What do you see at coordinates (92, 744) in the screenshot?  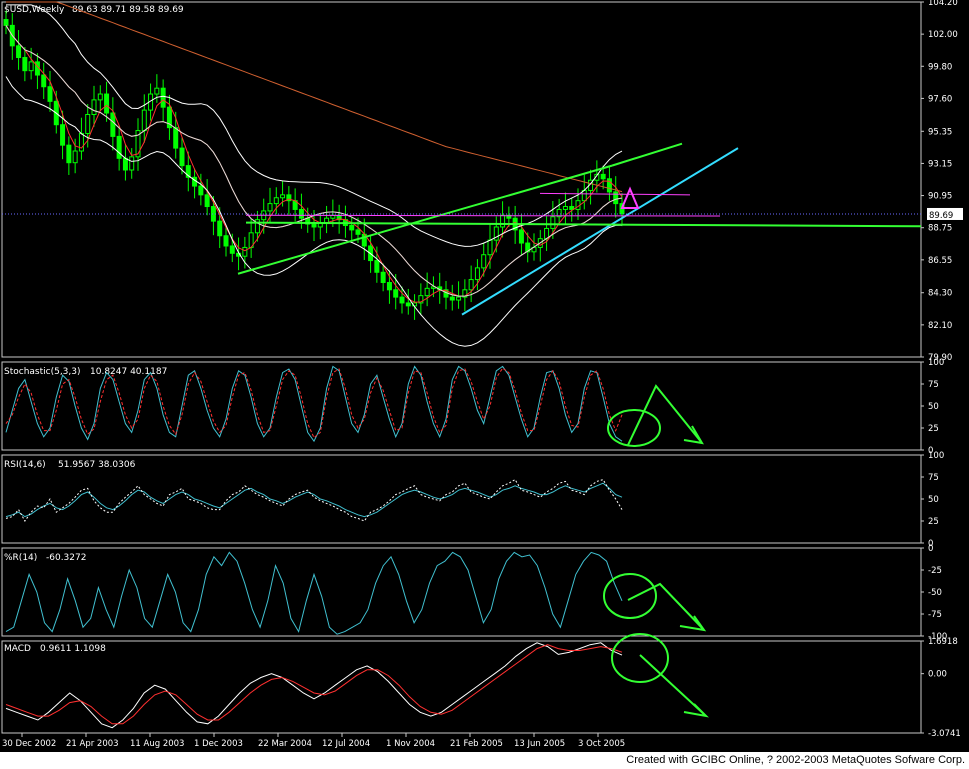 I see `x-tick-label: 21 Apr 2003` at bounding box center [92, 744].